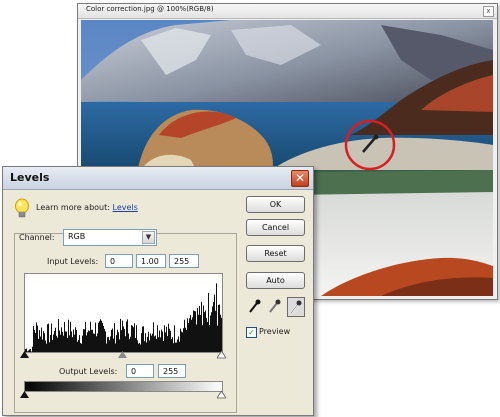  What do you see at coordinates (275, 227) in the screenshot?
I see `cancel-button: Cancel` at bounding box center [275, 227].